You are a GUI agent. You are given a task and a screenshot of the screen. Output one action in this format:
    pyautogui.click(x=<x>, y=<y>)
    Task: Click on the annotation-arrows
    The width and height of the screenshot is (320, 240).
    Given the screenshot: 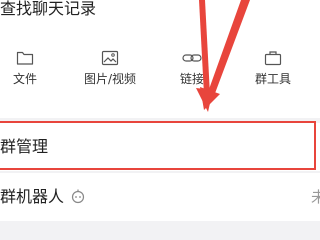 What is the action you would take?
    pyautogui.click(x=223, y=56)
    